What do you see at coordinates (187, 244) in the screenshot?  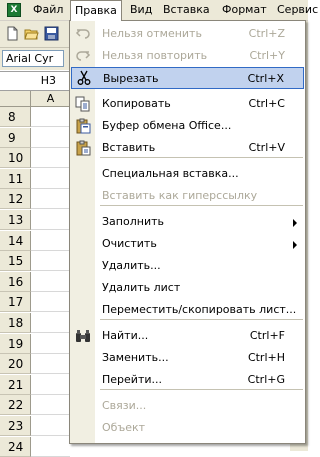 I see `menu-item-clear: Очистить` at bounding box center [187, 244].